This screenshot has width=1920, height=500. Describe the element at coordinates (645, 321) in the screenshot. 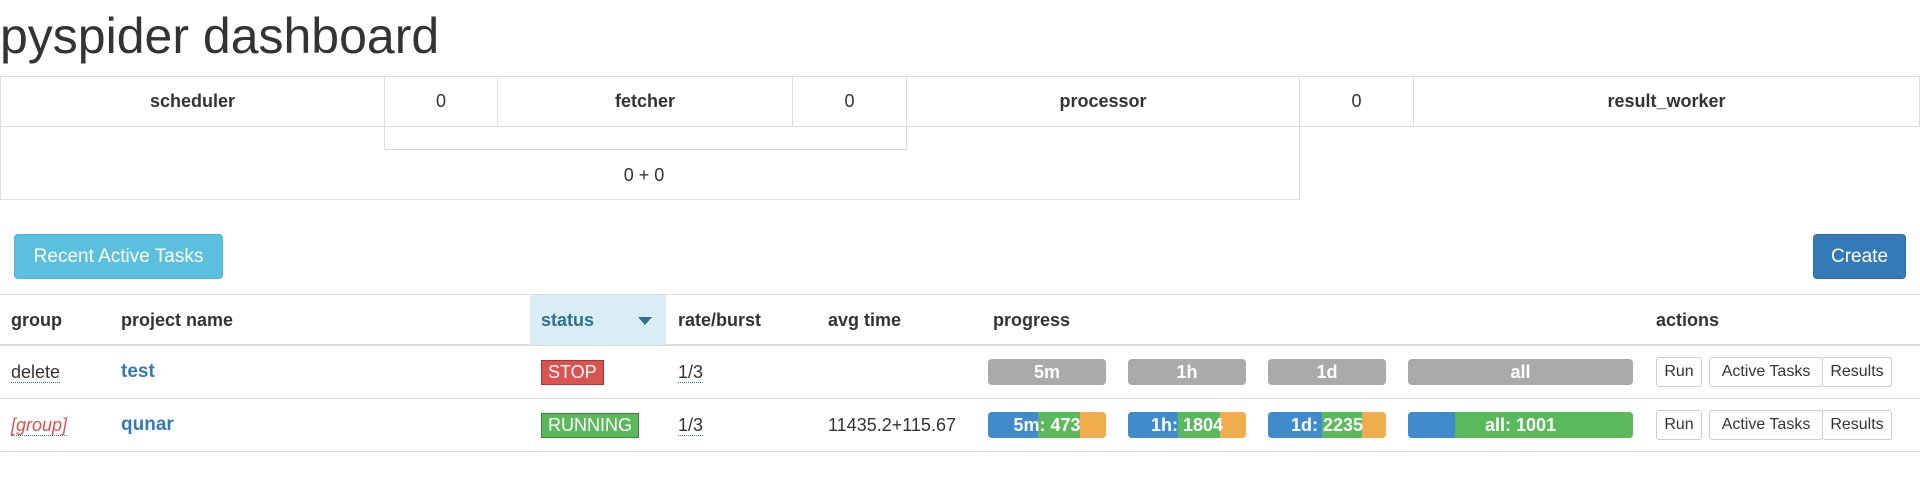

I see `sort-desc-icon` at that location.